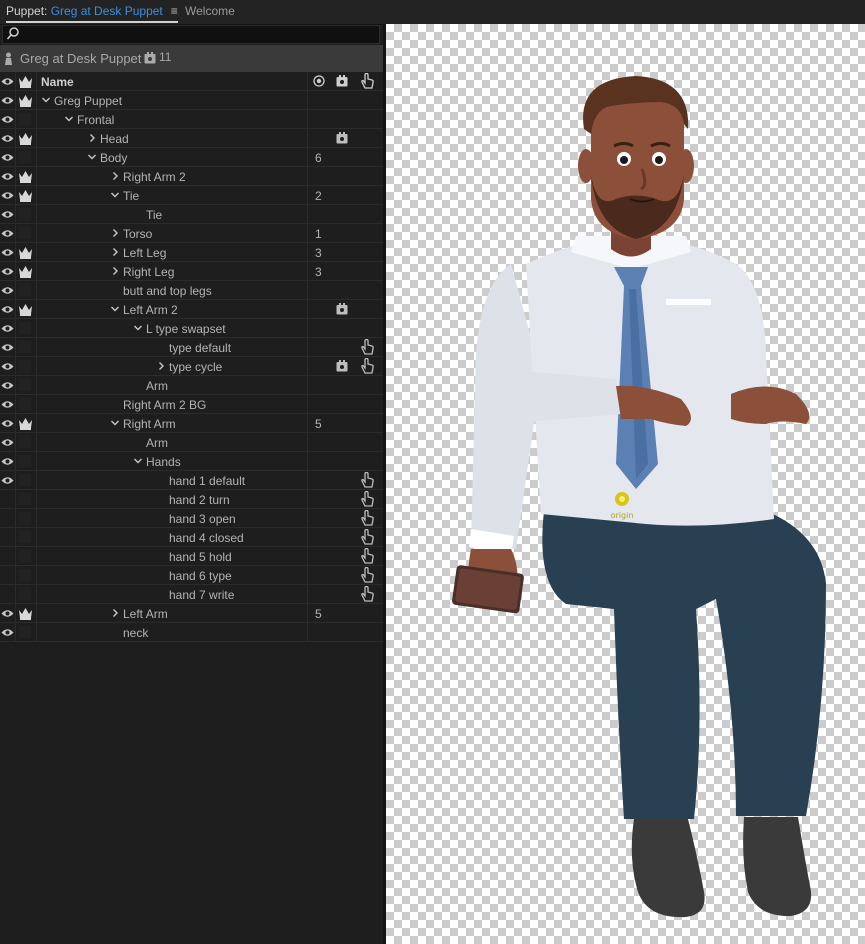 This screenshot has width=865, height=944. I want to click on layer-row: Right Arm 2, so click(191, 176).